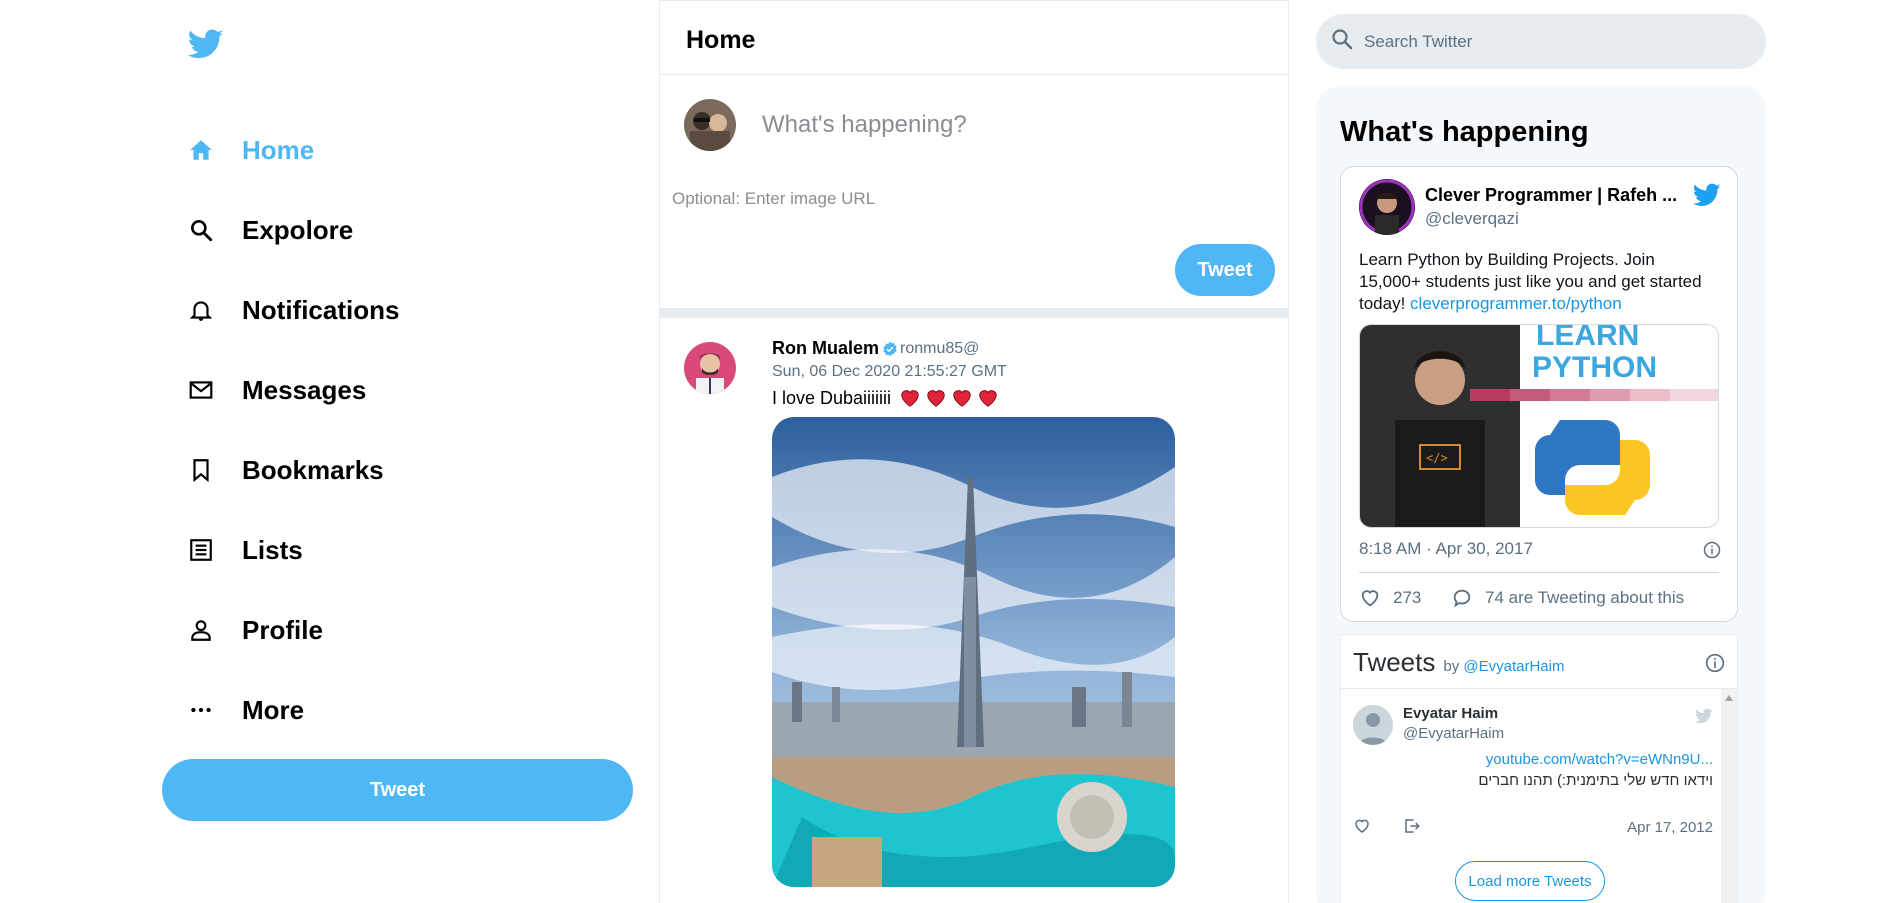 The width and height of the screenshot is (1897, 903). Describe the element at coordinates (201, 710) in the screenshot. I see `more-dots-icon` at that location.